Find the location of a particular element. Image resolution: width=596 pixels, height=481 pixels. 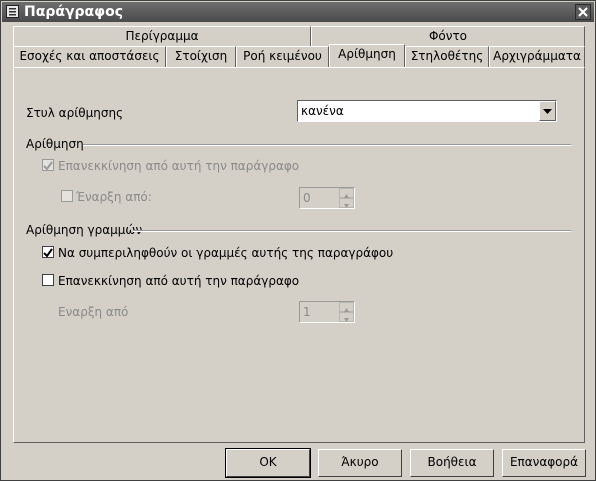

tab-background-label: Φόντο is located at coordinates (448, 36).